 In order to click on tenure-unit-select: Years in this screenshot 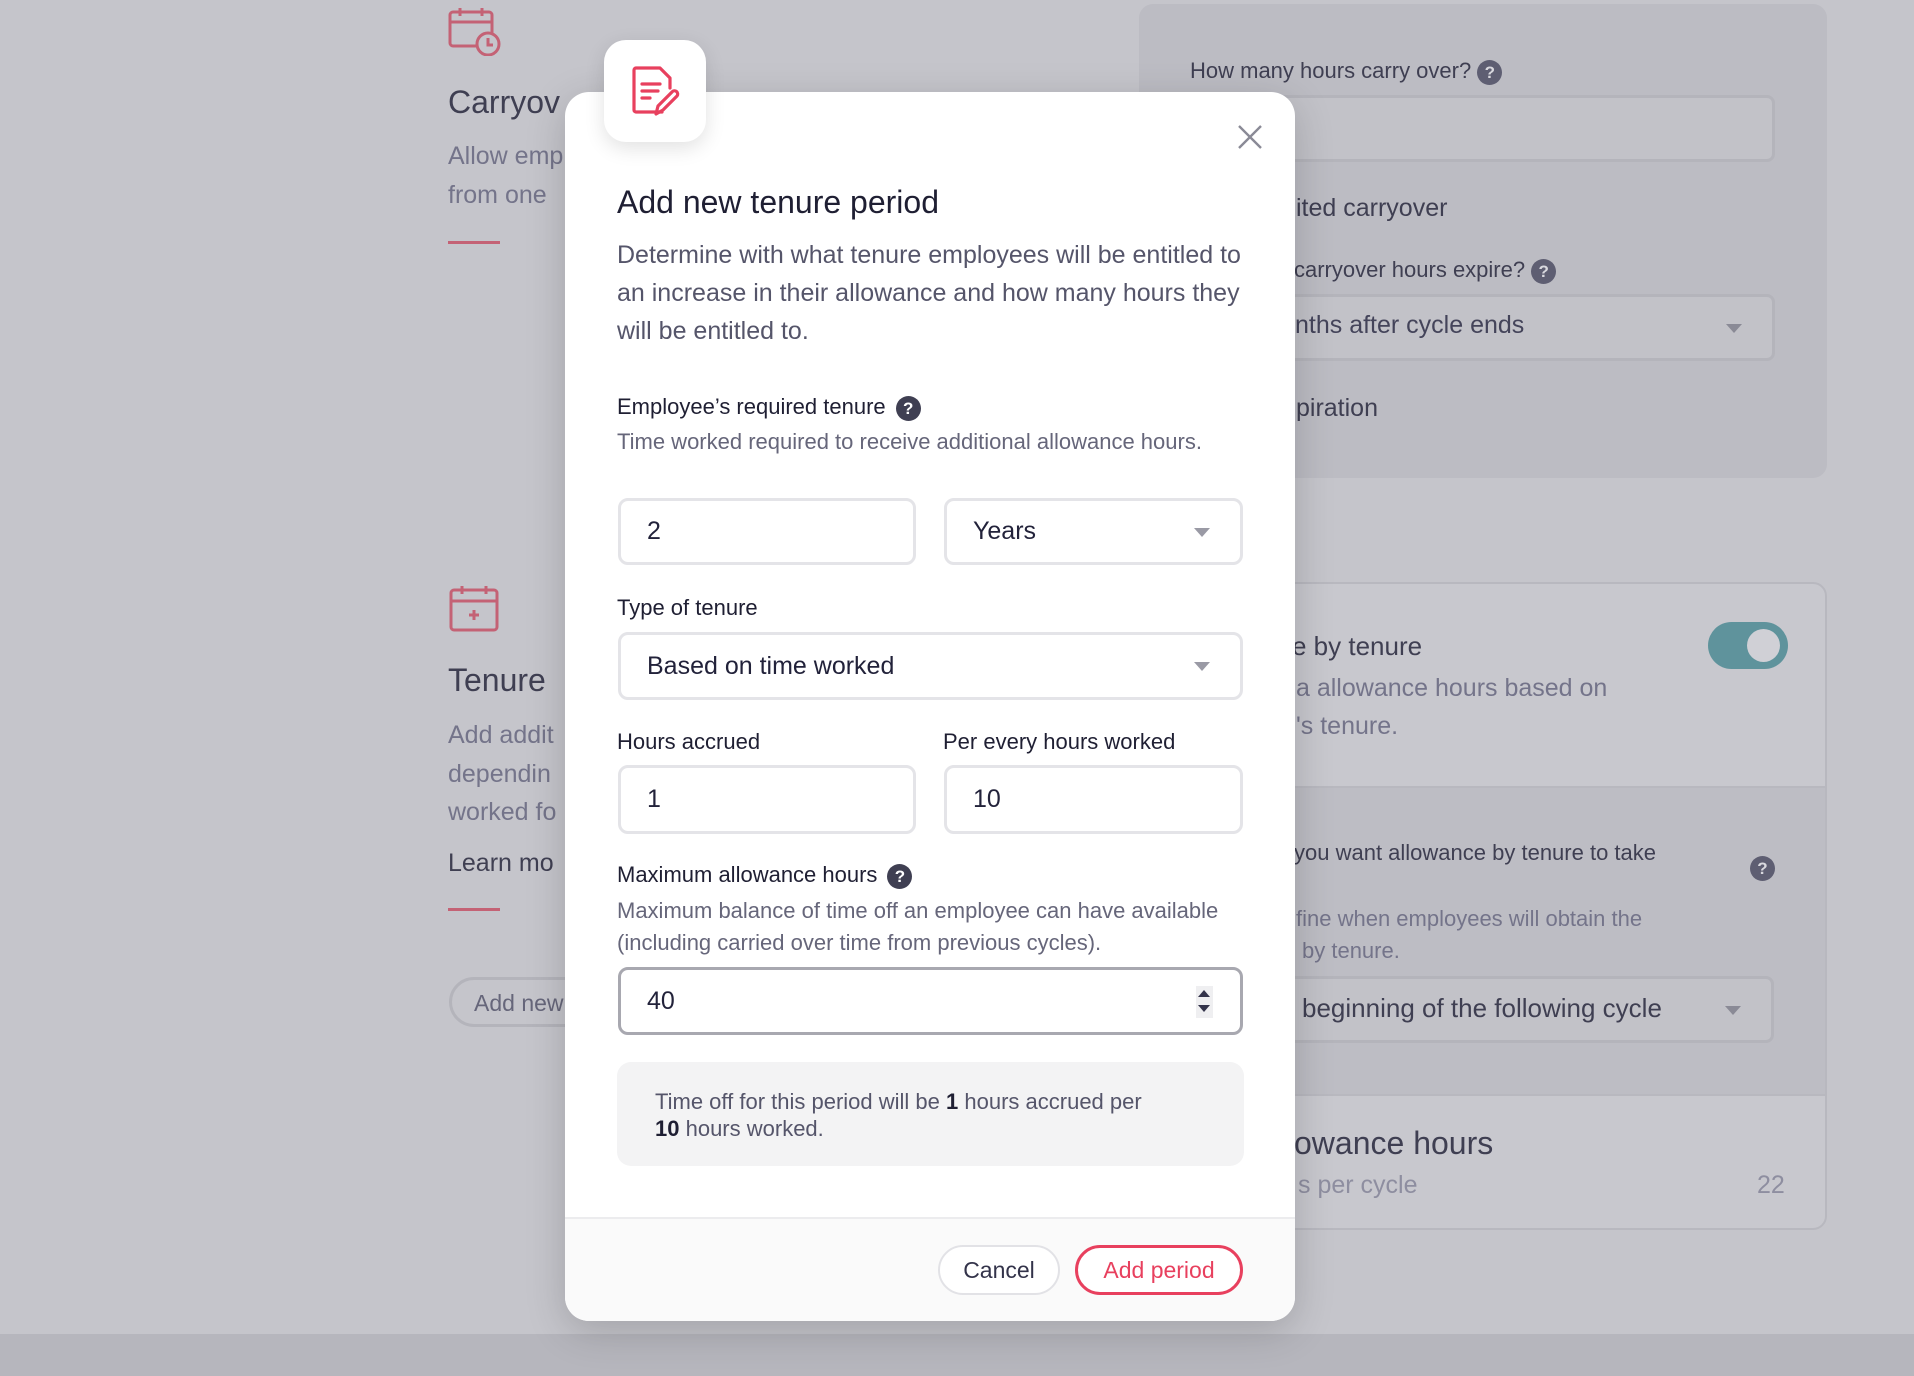, I will do `click(1093, 531)`.